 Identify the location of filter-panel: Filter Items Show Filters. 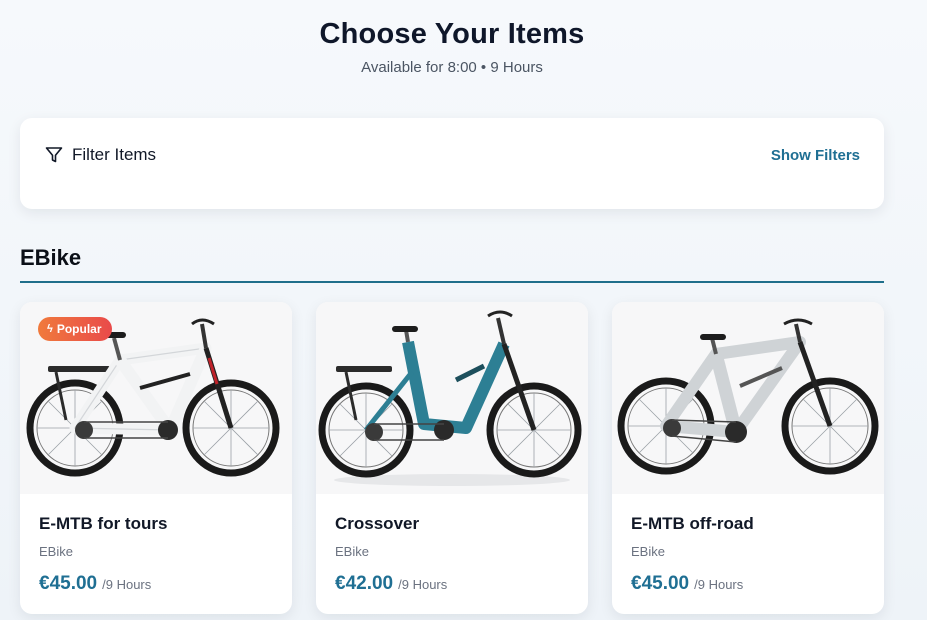
(452, 163).